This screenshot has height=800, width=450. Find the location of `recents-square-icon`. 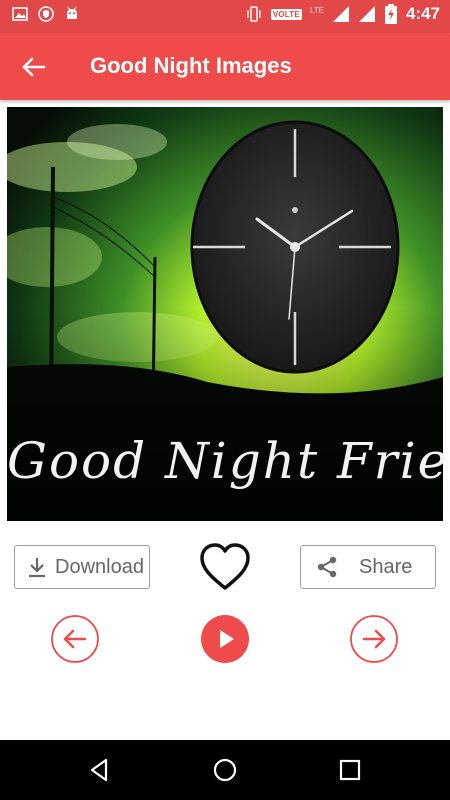

recents-square-icon is located at coordinates (350, 770).